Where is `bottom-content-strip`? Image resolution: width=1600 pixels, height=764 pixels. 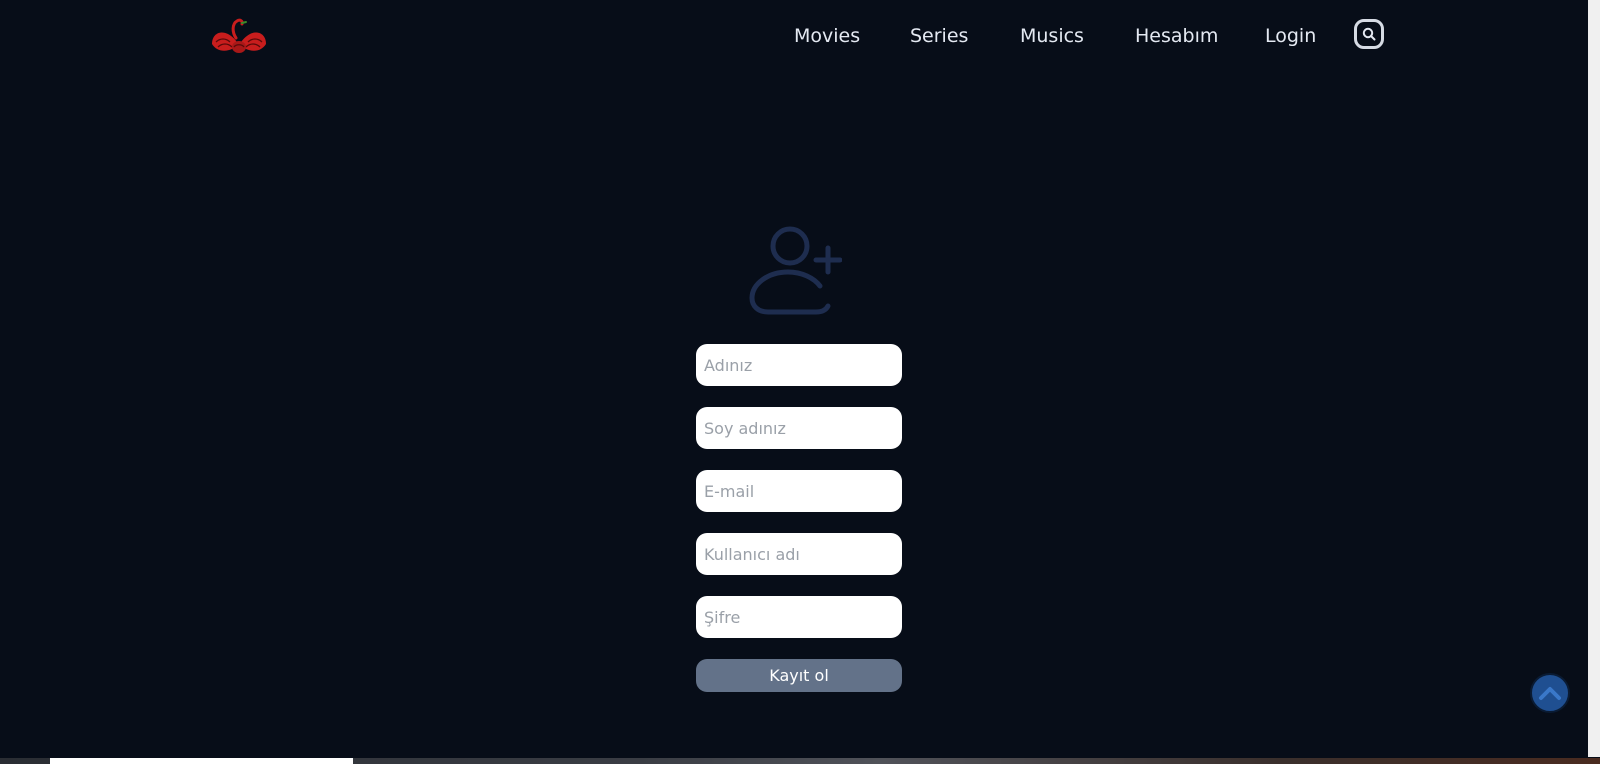 bottom-content-strip is located at coordinates (800, 761).